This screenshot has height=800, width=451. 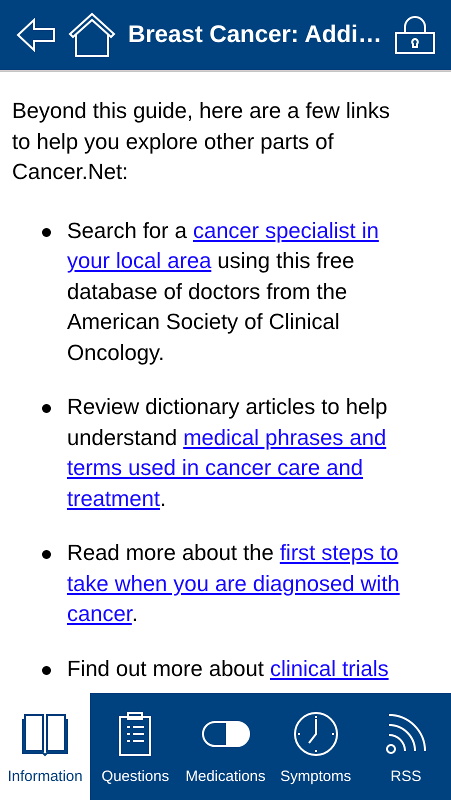 What do you see at coordinates (284, 437) in the screenshot?
I see `link: medical phrases and` at bounding box center [284, 437].